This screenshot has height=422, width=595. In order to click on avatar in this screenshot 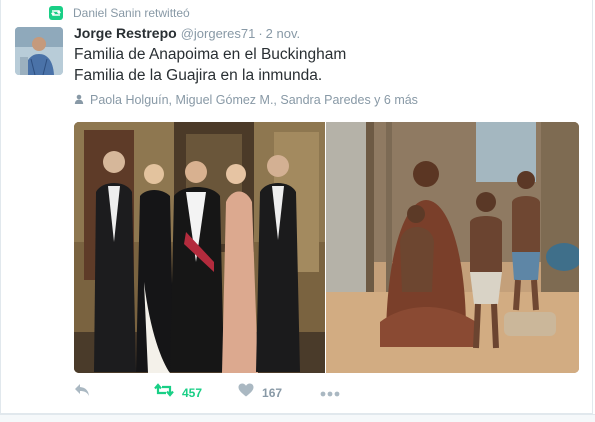, I will do `click(39, 51)`.